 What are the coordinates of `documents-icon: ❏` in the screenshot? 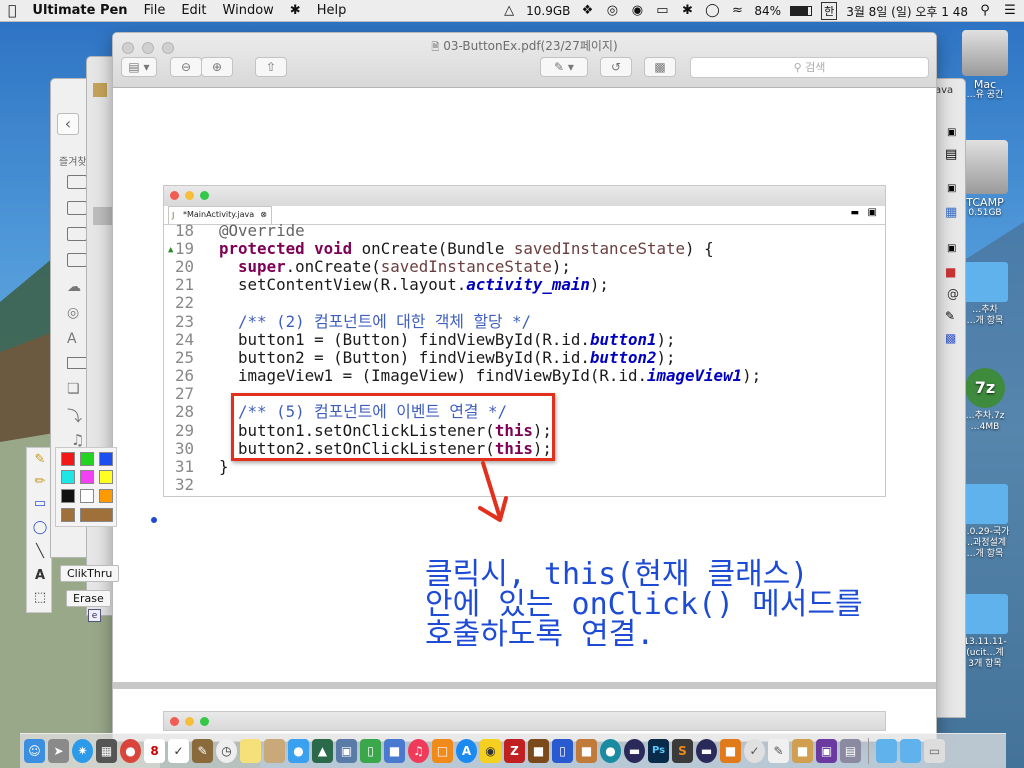 It's located at (73, 389).